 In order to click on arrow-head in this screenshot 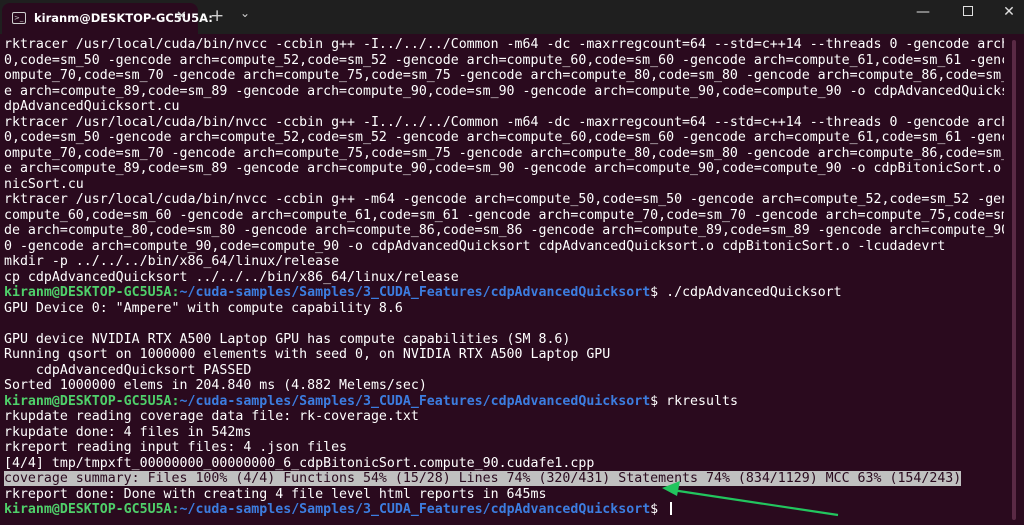, I will do `click(671, 488)`.